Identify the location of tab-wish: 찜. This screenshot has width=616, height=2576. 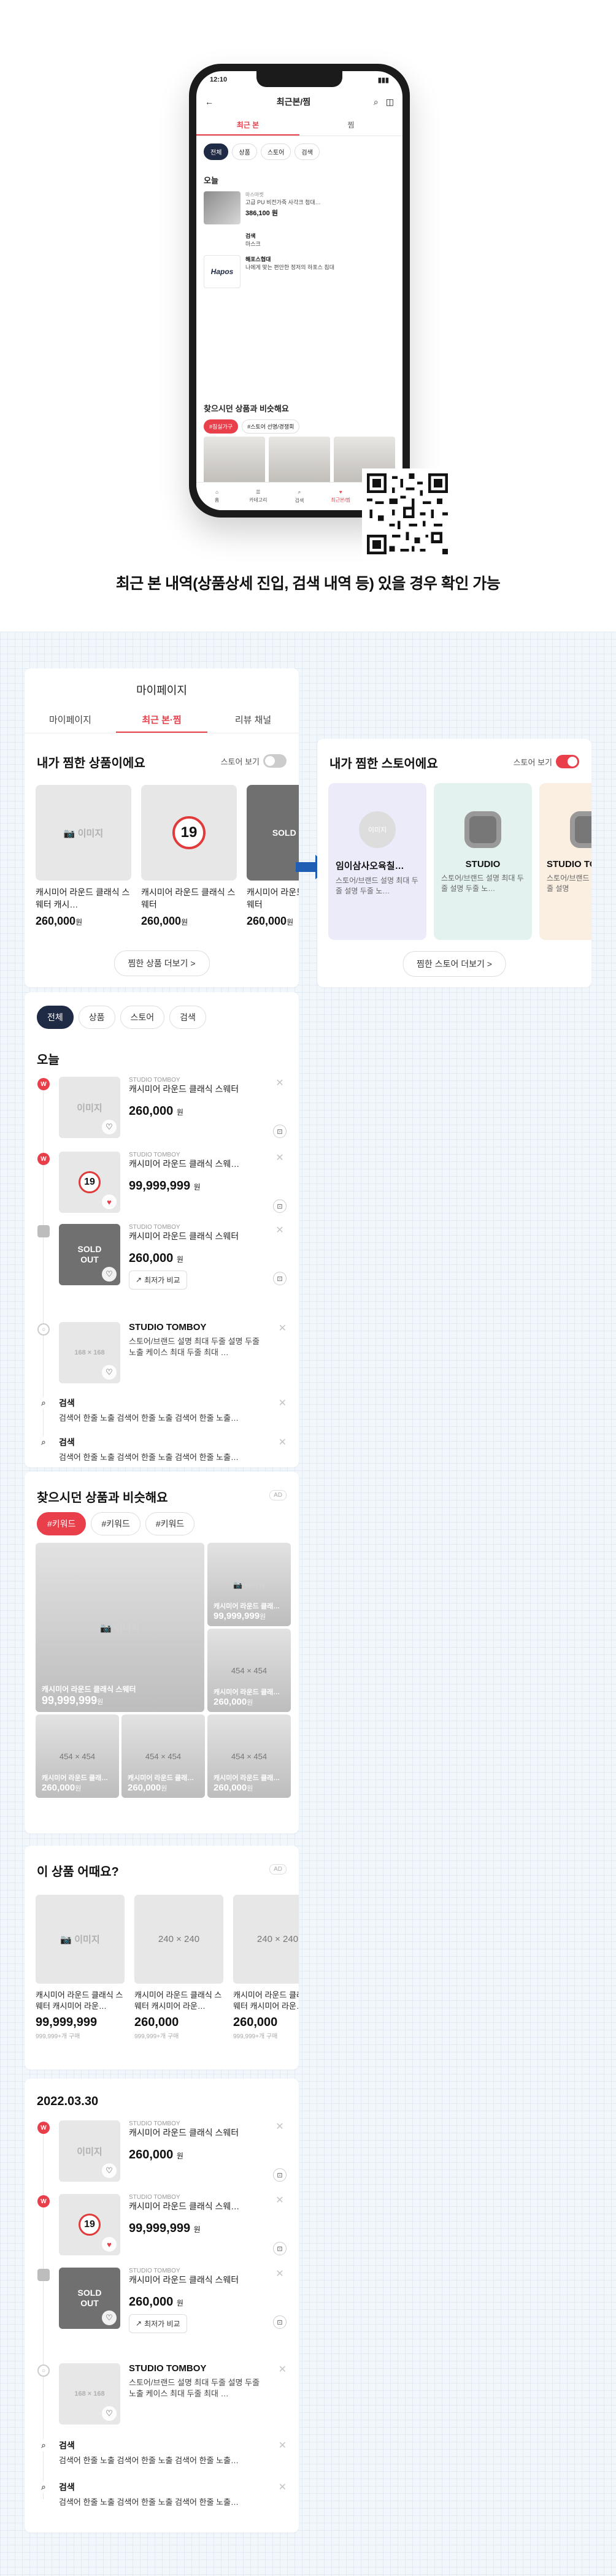
(351, 125).